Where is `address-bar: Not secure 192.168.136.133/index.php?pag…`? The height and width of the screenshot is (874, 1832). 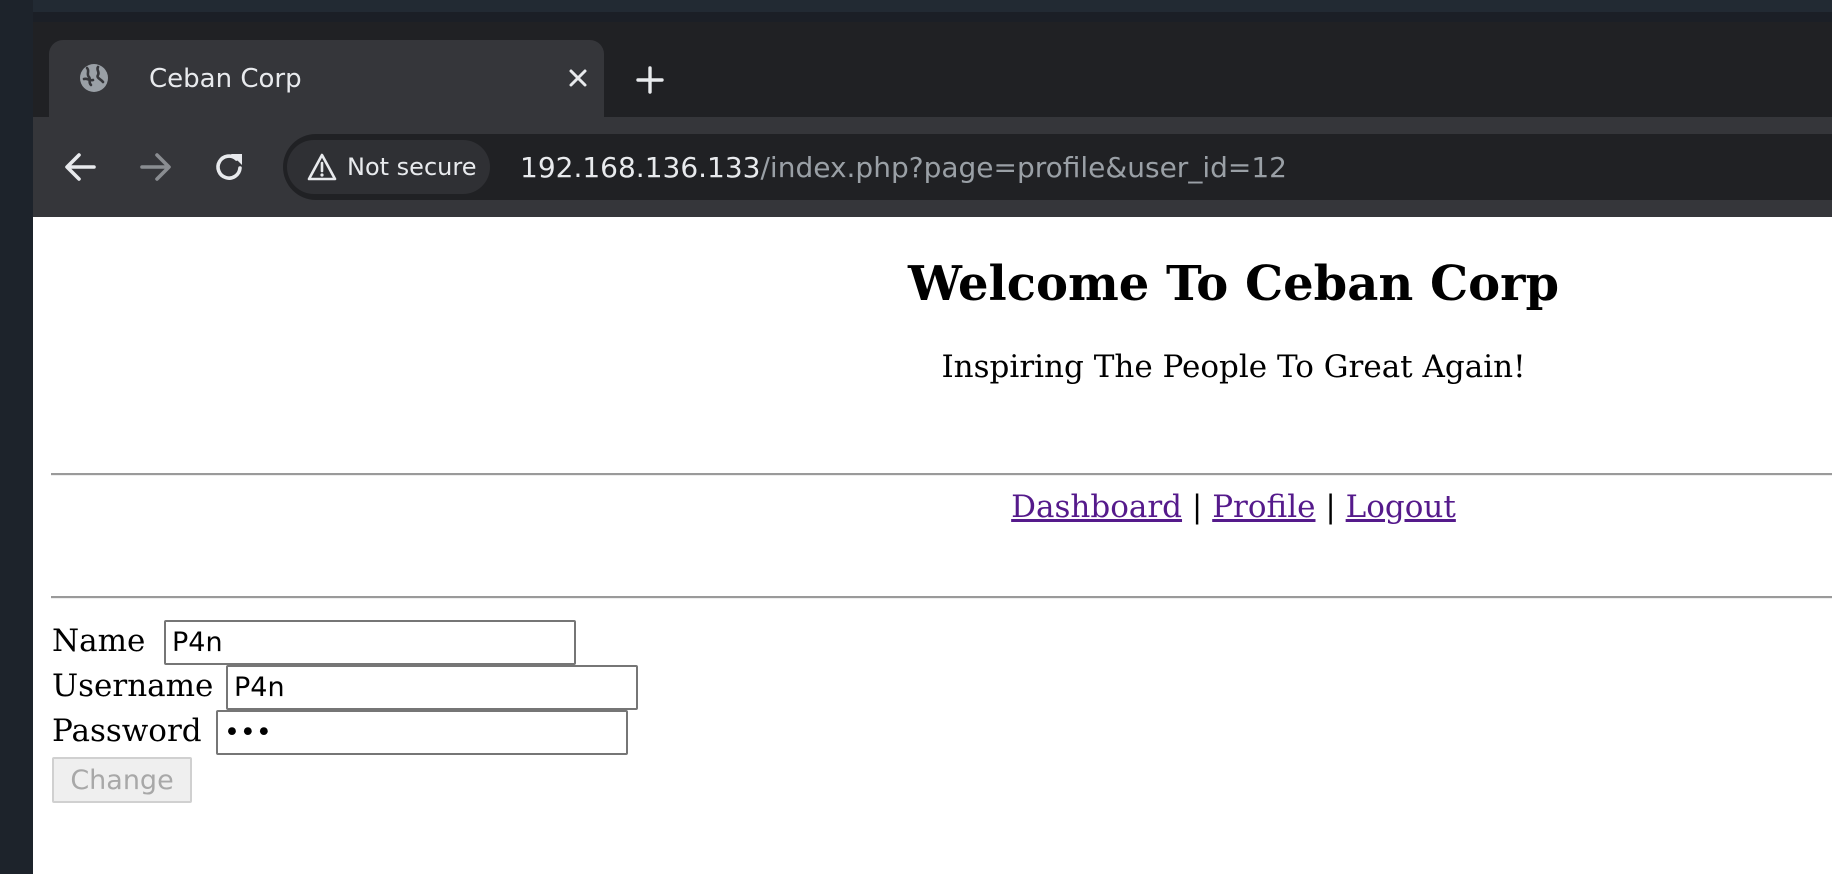 address-bar: Not secure 192.168.136.133/index.php?pag… is located at coordinates (1057, 167).